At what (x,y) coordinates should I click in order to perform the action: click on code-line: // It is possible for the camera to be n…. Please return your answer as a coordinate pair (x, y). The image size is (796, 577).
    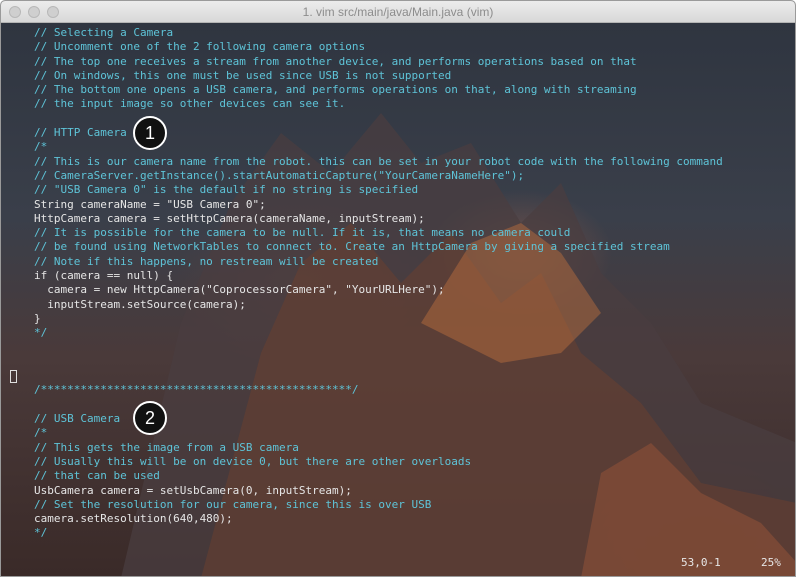
    Looking at the image, I should click on (378, 233).